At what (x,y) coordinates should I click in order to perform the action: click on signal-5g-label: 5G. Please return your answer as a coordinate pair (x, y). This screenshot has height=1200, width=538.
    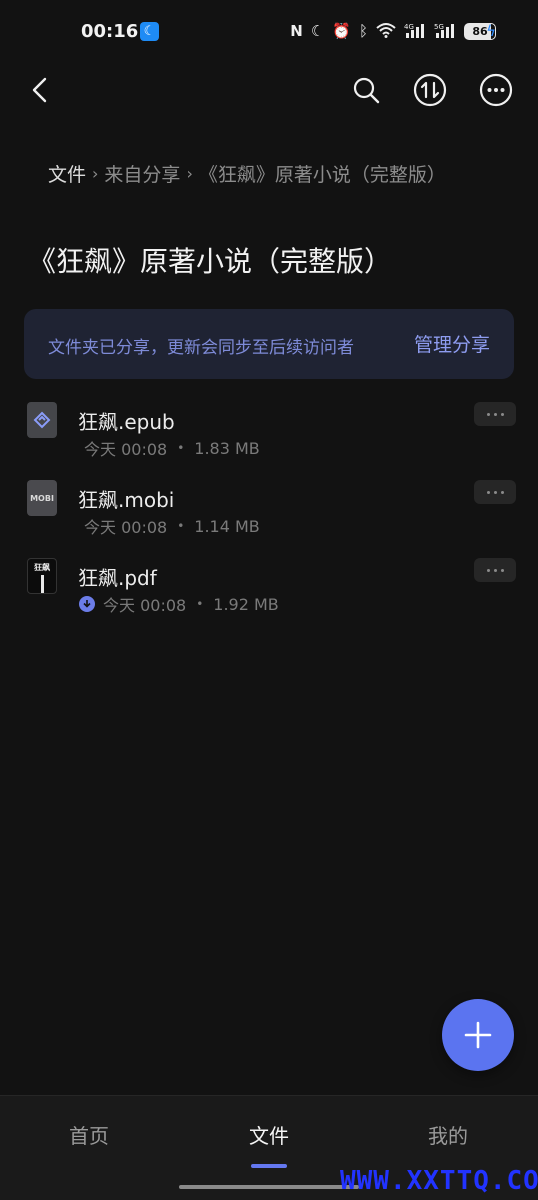
    Looking at the image, I should click on (439, 27).